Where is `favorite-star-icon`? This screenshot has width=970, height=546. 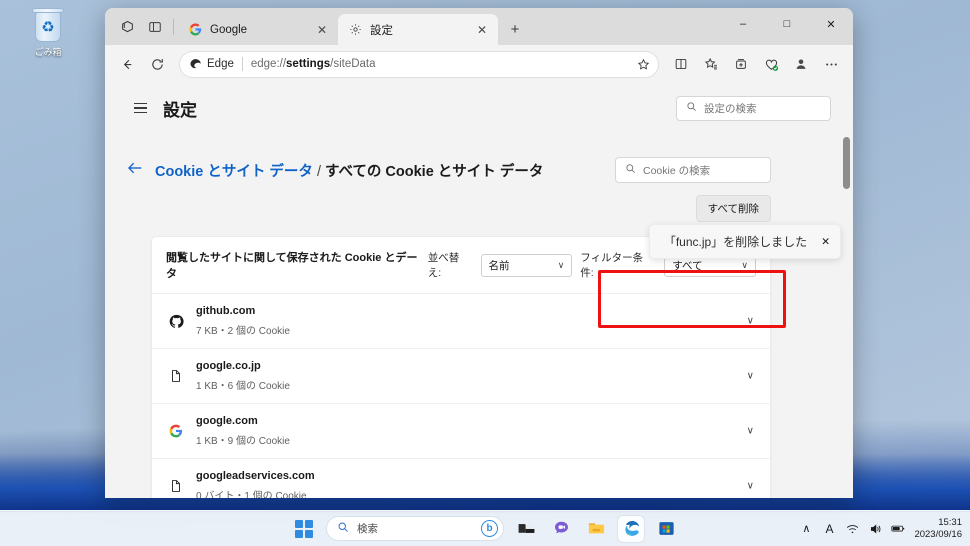 favorite-star-icon is located at coordinates (643, 64).